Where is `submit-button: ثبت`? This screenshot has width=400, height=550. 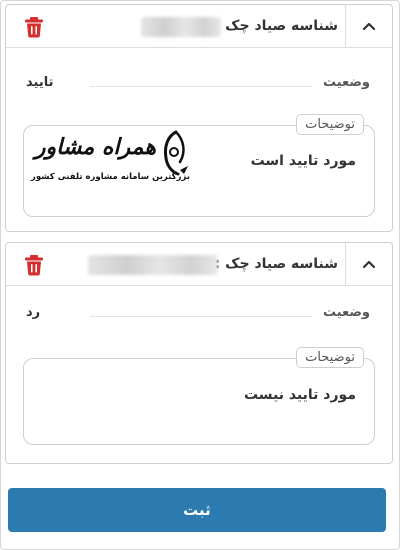
submit-button: ثبت is located at coordinates (197, 510).